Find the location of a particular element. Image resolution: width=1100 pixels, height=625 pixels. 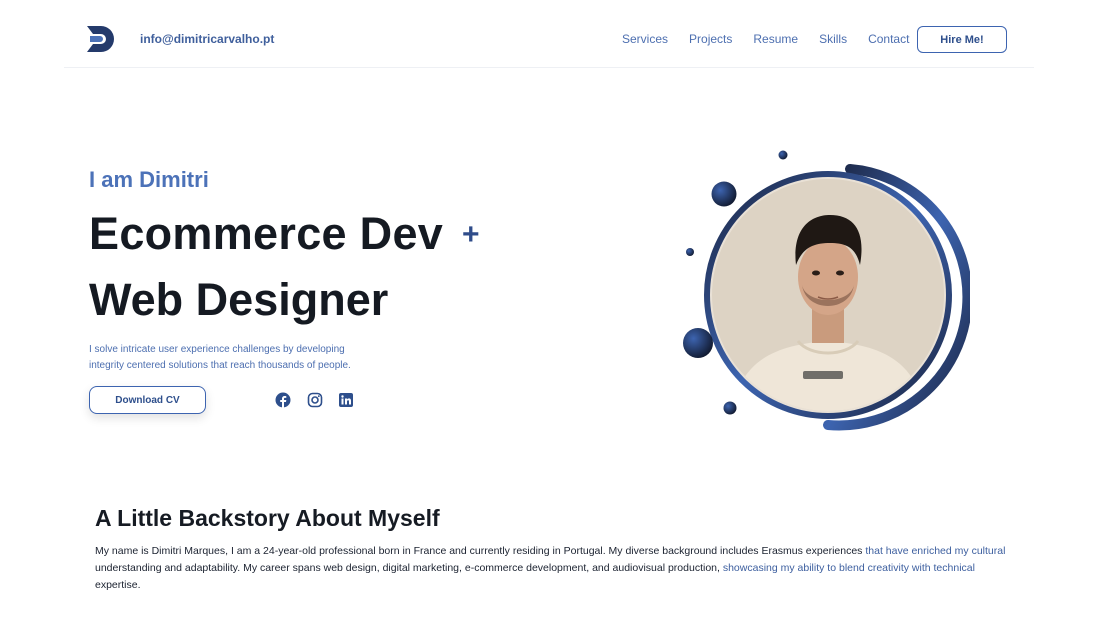

backstory-text-2: that have enriched my cultural is located at coordinates (935, 551).